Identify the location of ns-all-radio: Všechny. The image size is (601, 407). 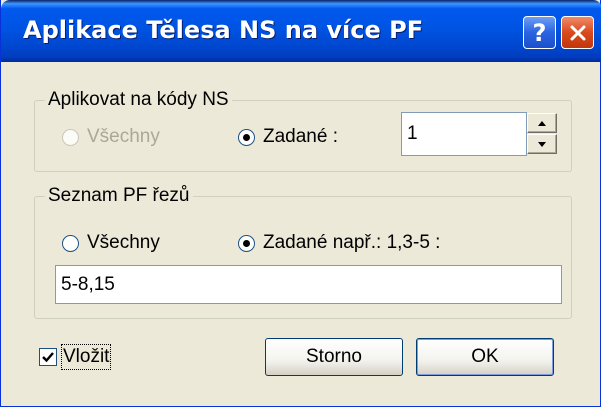
(111, 137).